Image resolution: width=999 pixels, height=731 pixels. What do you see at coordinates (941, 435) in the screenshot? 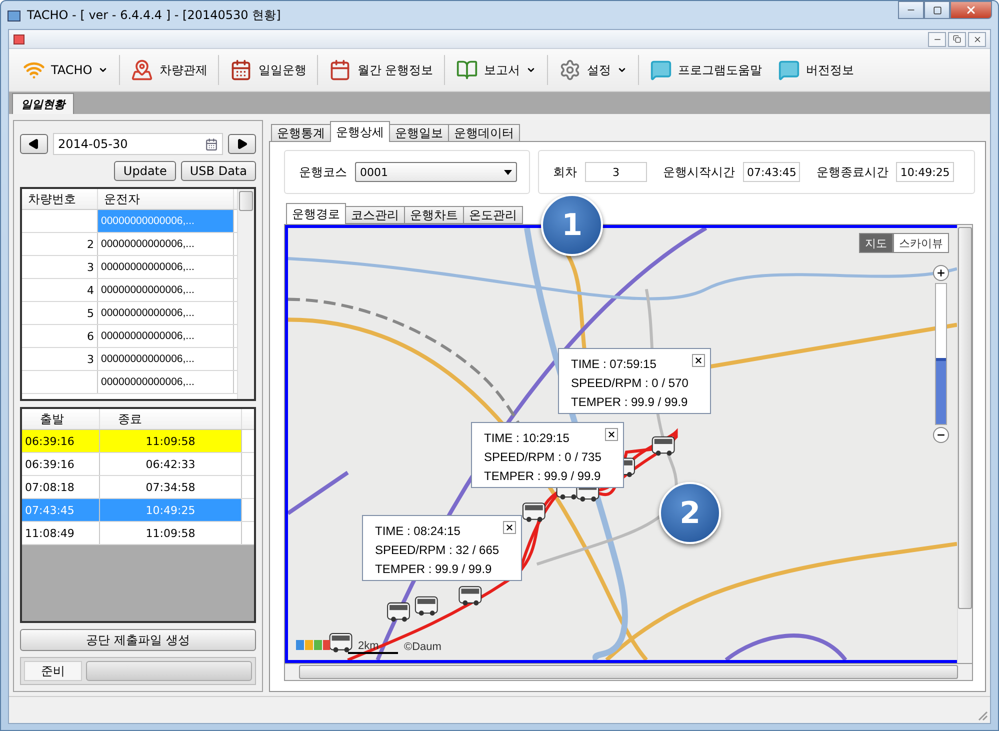
I see `zoom-out-button` at bounding box center [941, 435].